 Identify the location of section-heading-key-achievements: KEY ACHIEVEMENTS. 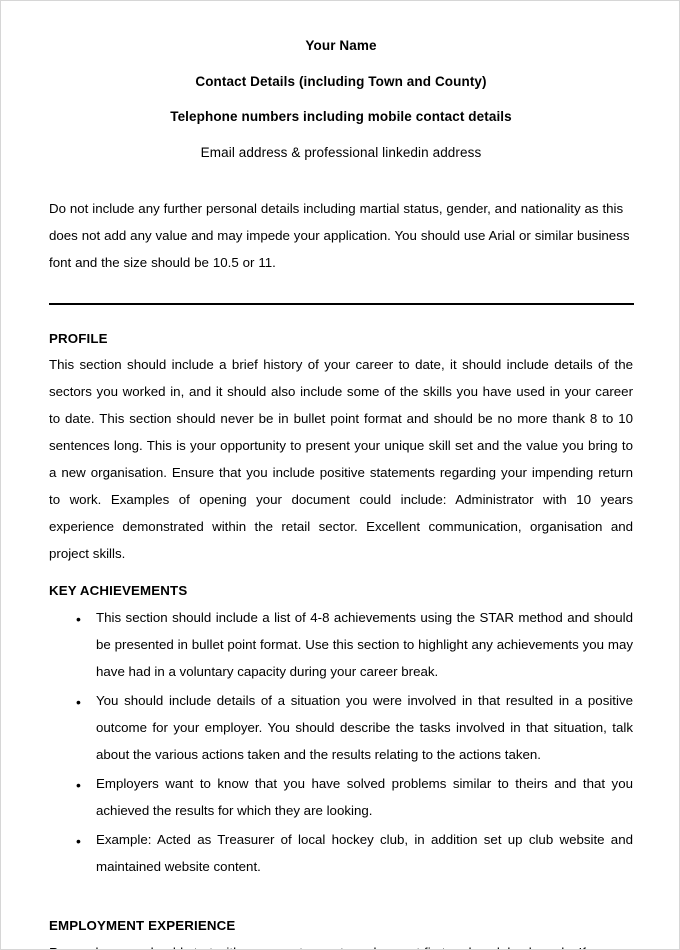
(118, 591).